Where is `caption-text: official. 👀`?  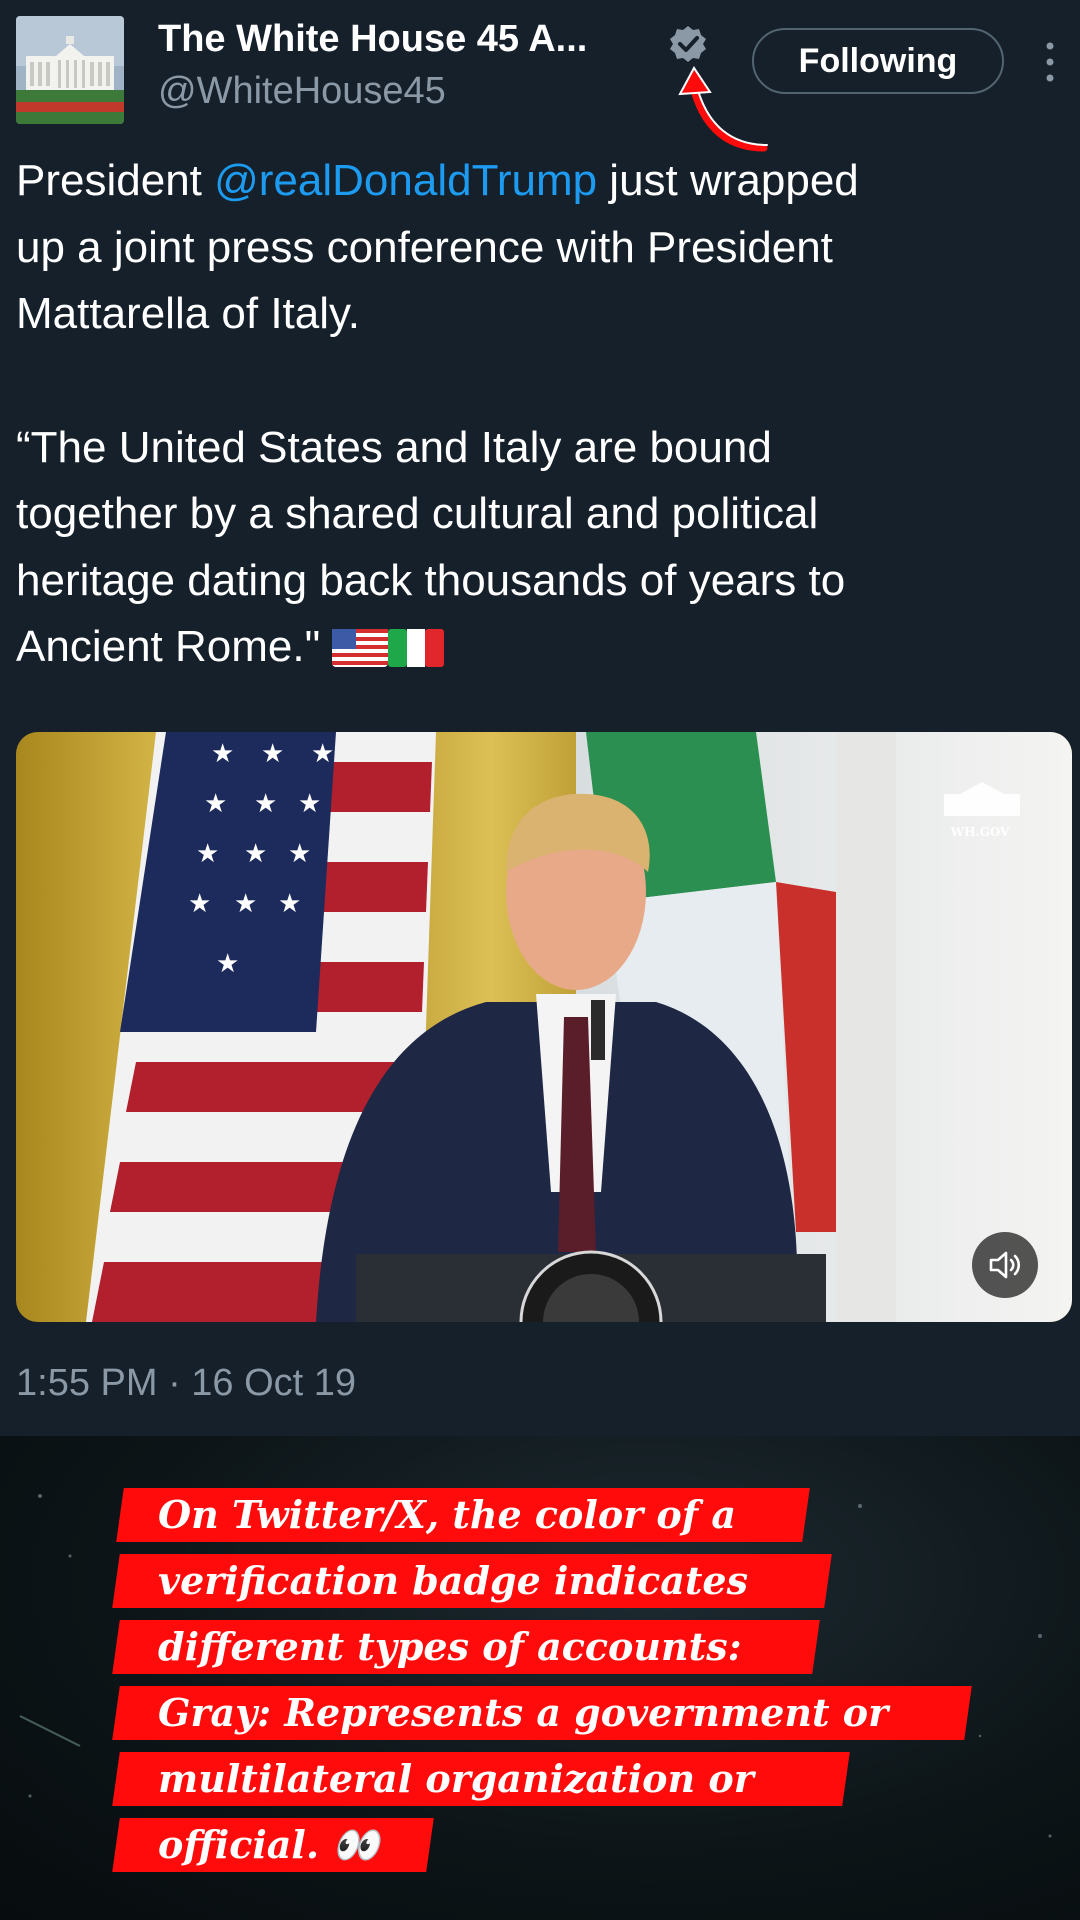 caption-text: official. 👀 is located at coordinates (269, 1844).